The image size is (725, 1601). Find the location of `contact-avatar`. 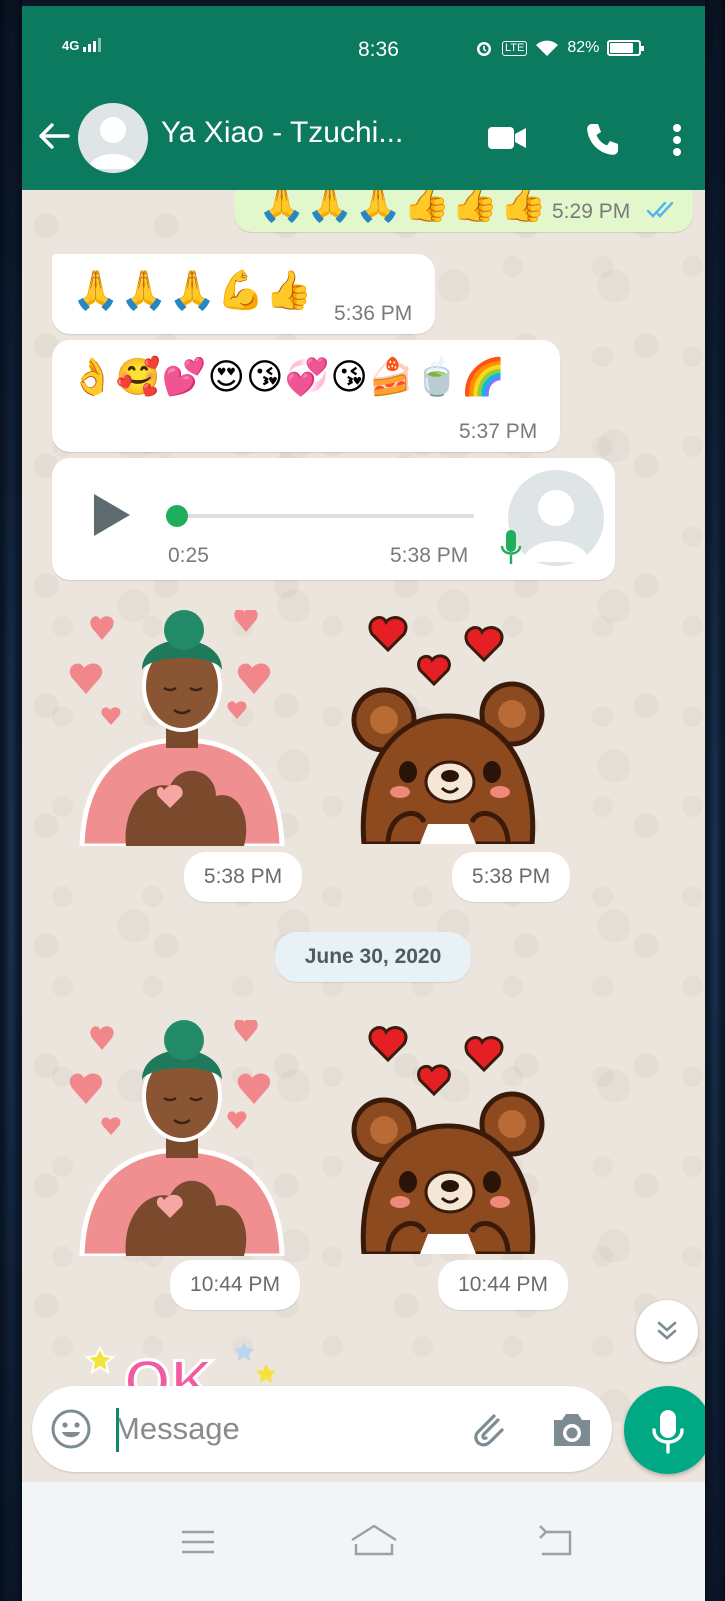

contact-avatar is located at coordinates (113, 138).